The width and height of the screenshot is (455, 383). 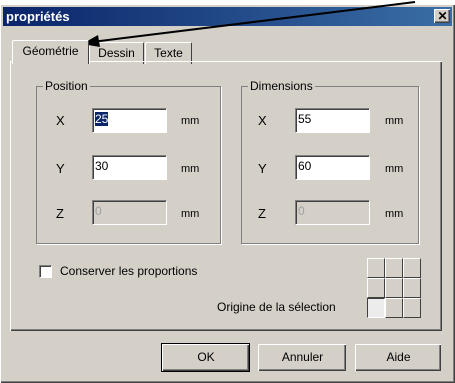 What do you see at coordinates (412, 268) in the screenshot?
I see `origin-cell-top-right` at bounding box center [412, 268].